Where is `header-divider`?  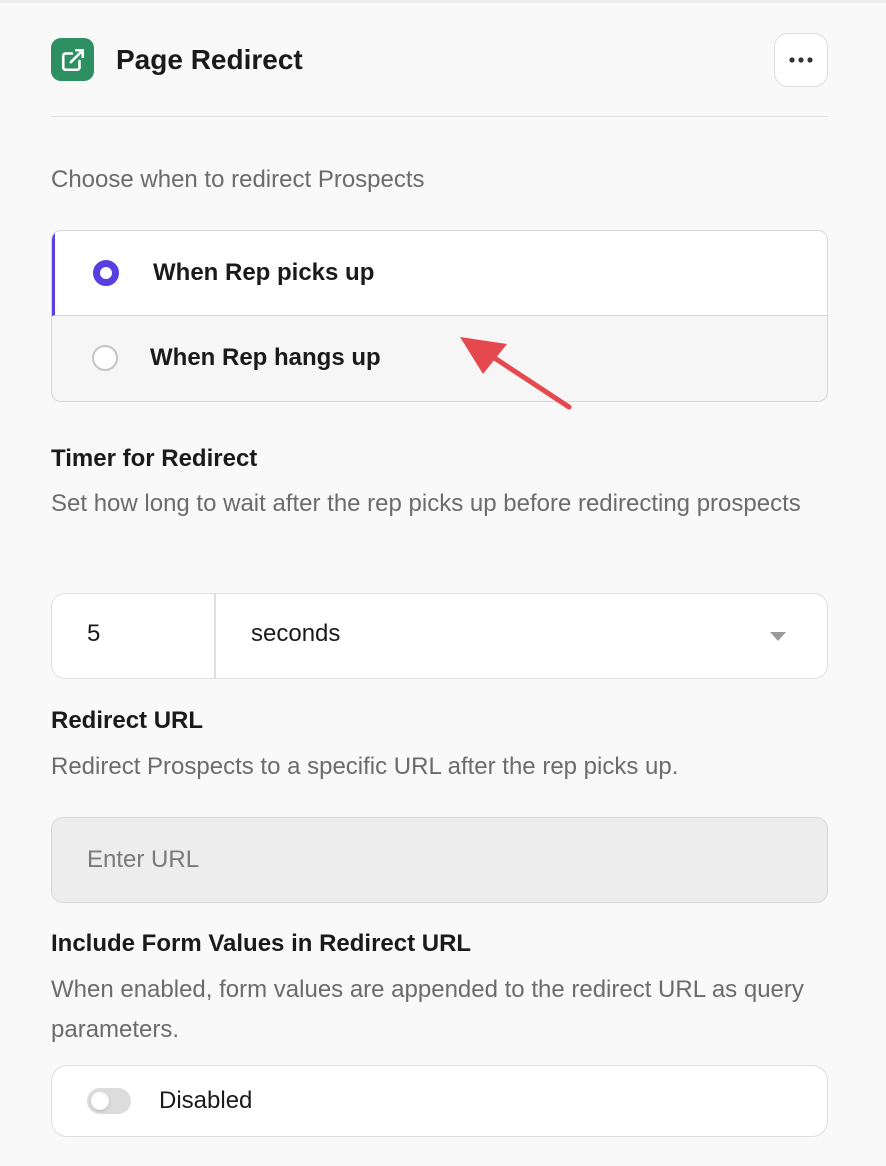
header-divider is located at coordinates (439, 116).